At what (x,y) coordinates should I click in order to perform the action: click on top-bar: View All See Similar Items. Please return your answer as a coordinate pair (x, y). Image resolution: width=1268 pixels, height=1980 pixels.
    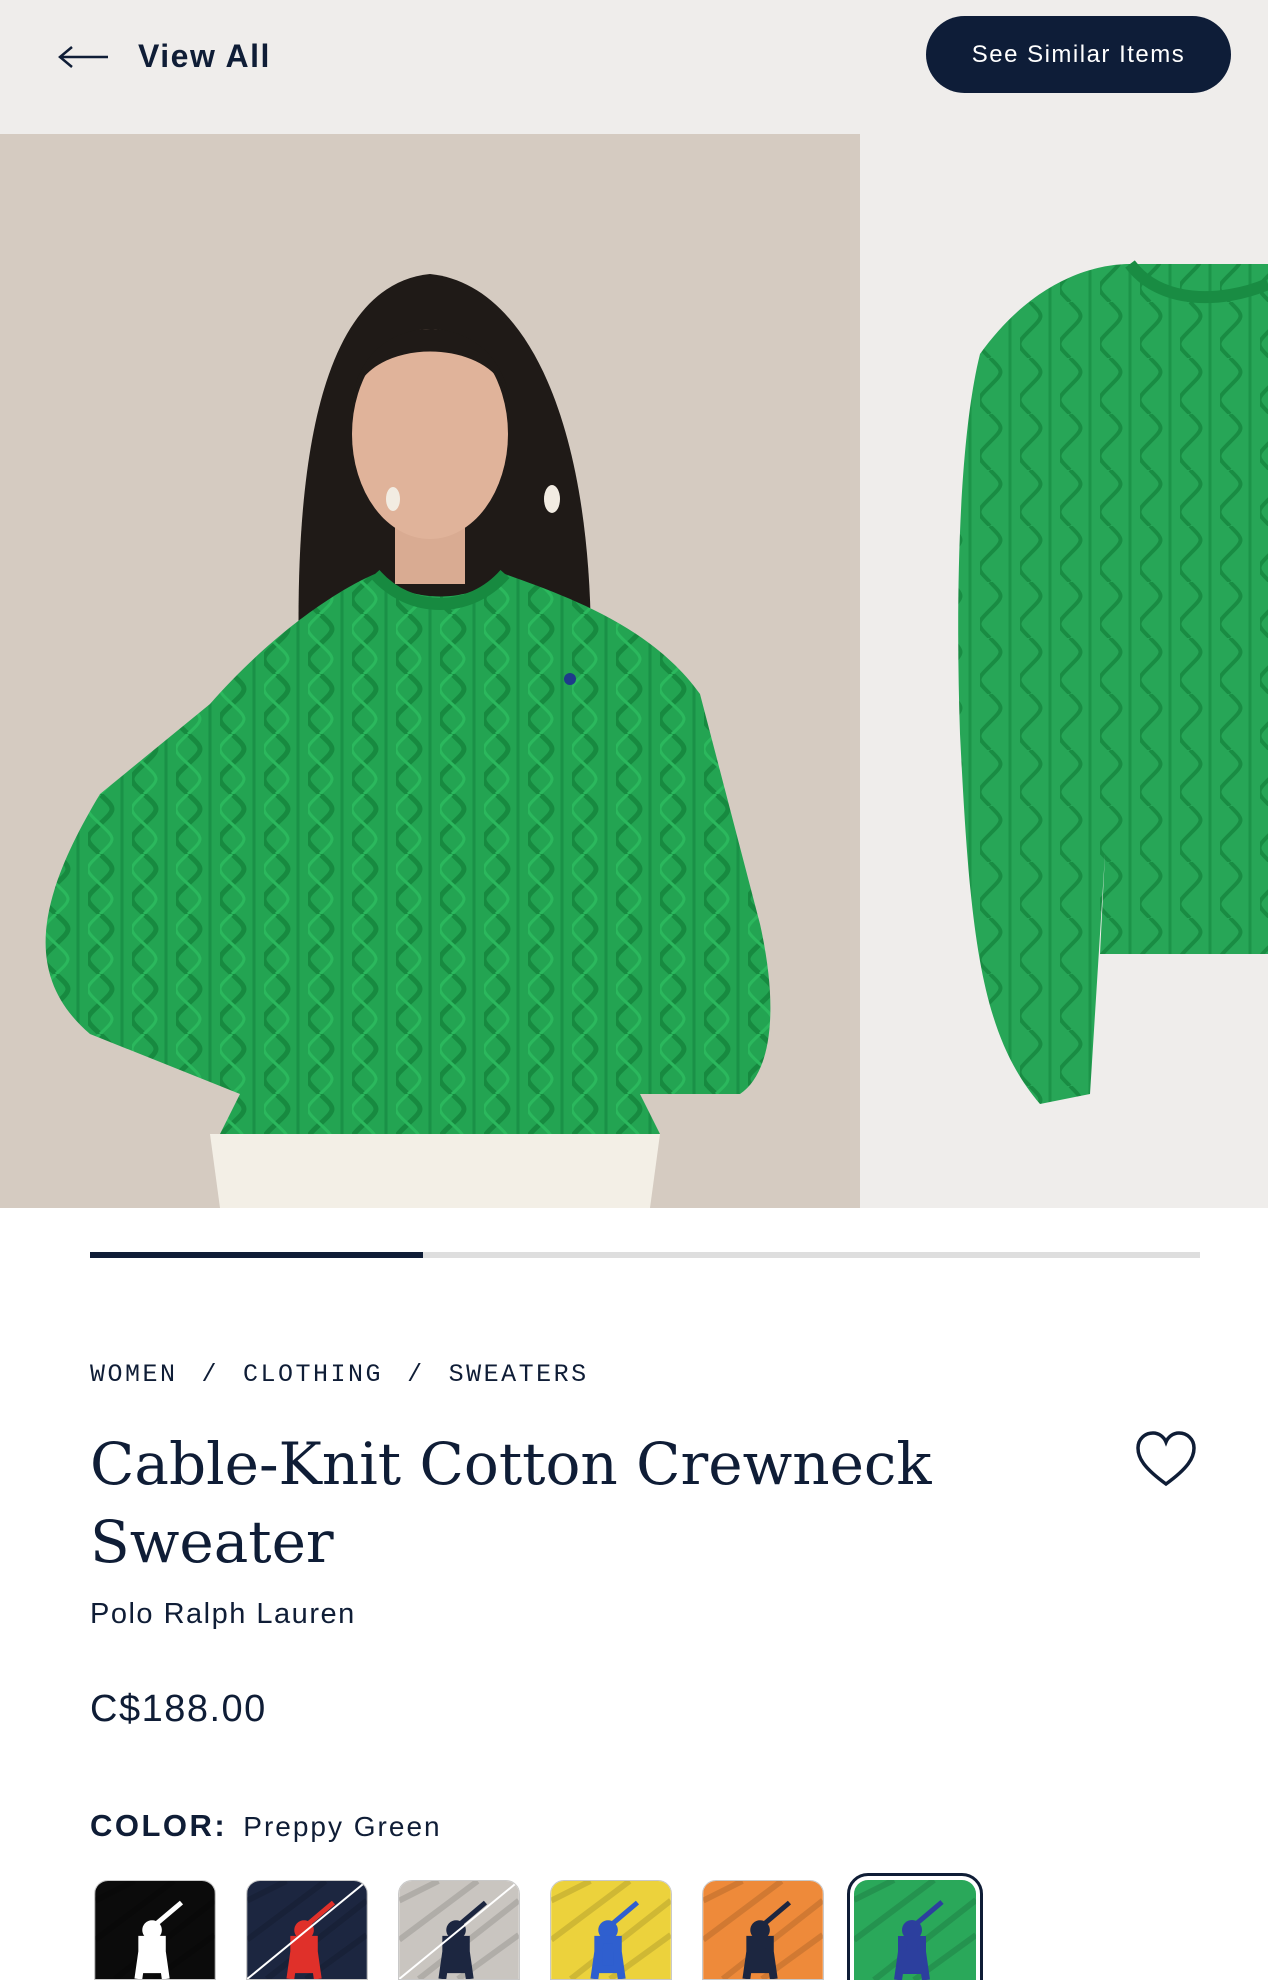
    Looking at the image, I should click on (634, 67).